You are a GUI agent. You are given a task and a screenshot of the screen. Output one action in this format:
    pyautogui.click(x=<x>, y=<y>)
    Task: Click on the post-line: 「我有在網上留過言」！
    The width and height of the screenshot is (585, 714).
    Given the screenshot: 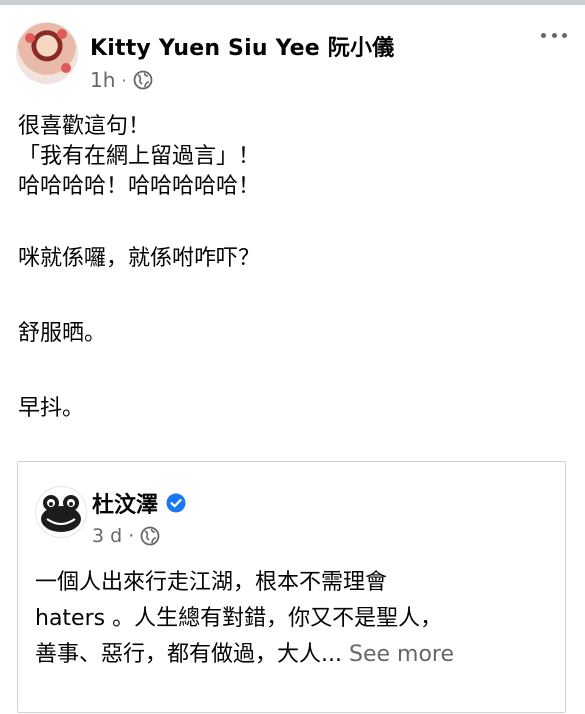 What is the action you would take?
    pyautogui.click(x=139, y=156)
    